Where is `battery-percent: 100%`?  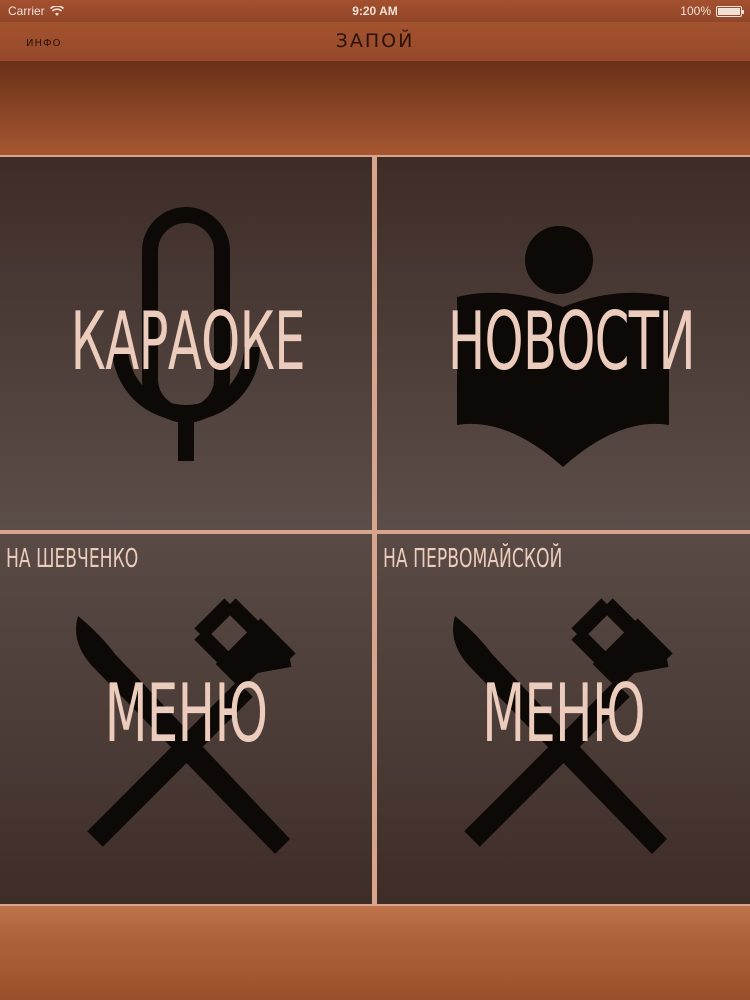
battery-percent: 100% is located at coordinates (695, 11).